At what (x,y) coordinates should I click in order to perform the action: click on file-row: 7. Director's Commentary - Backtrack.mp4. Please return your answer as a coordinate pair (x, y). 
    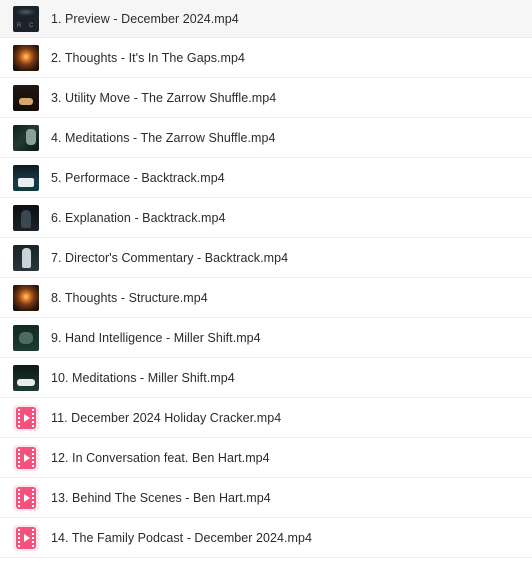
    Looking at the image, I should click on (266, 258).